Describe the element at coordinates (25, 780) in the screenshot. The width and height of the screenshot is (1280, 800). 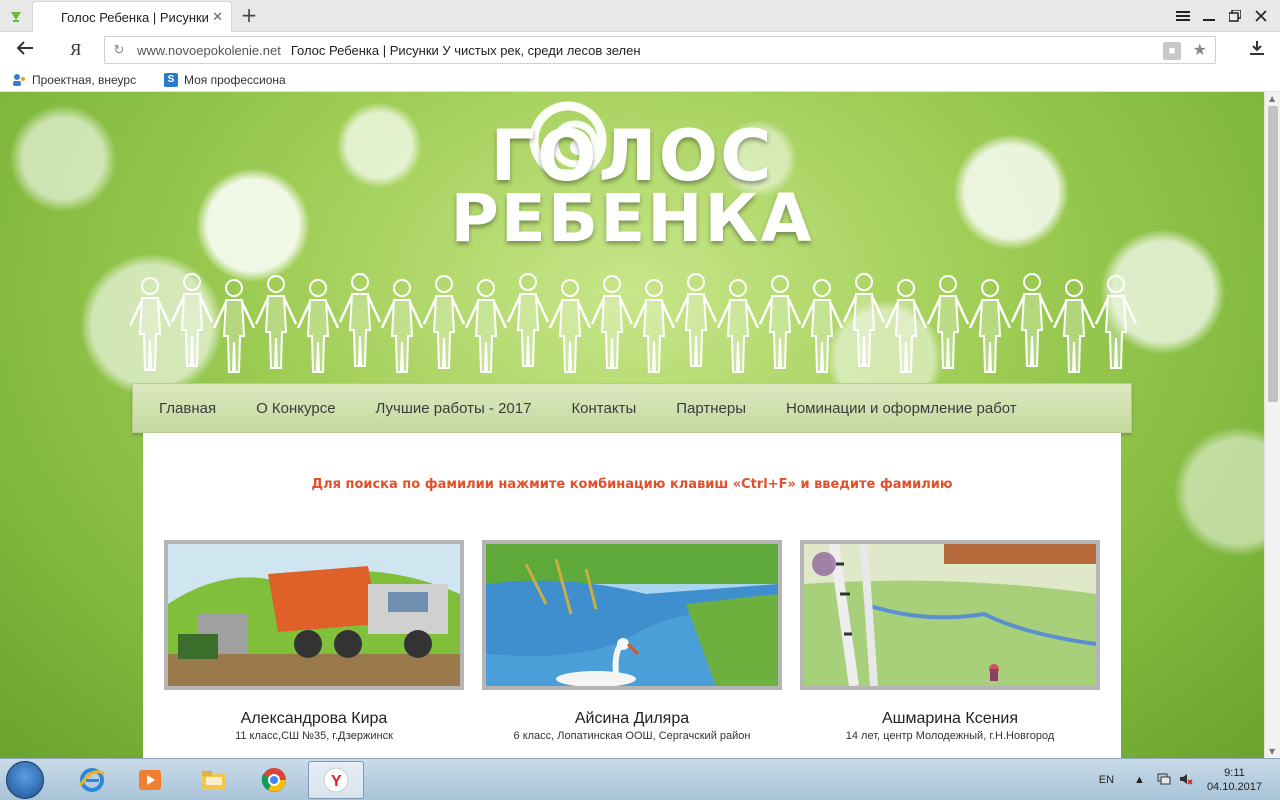
I see `start-button` at that location.